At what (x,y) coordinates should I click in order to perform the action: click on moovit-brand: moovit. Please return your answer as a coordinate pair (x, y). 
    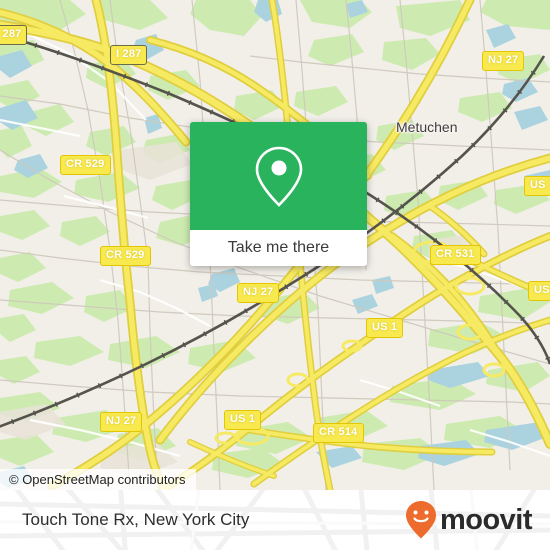
    Looking at the image, I should click on (468, 520).